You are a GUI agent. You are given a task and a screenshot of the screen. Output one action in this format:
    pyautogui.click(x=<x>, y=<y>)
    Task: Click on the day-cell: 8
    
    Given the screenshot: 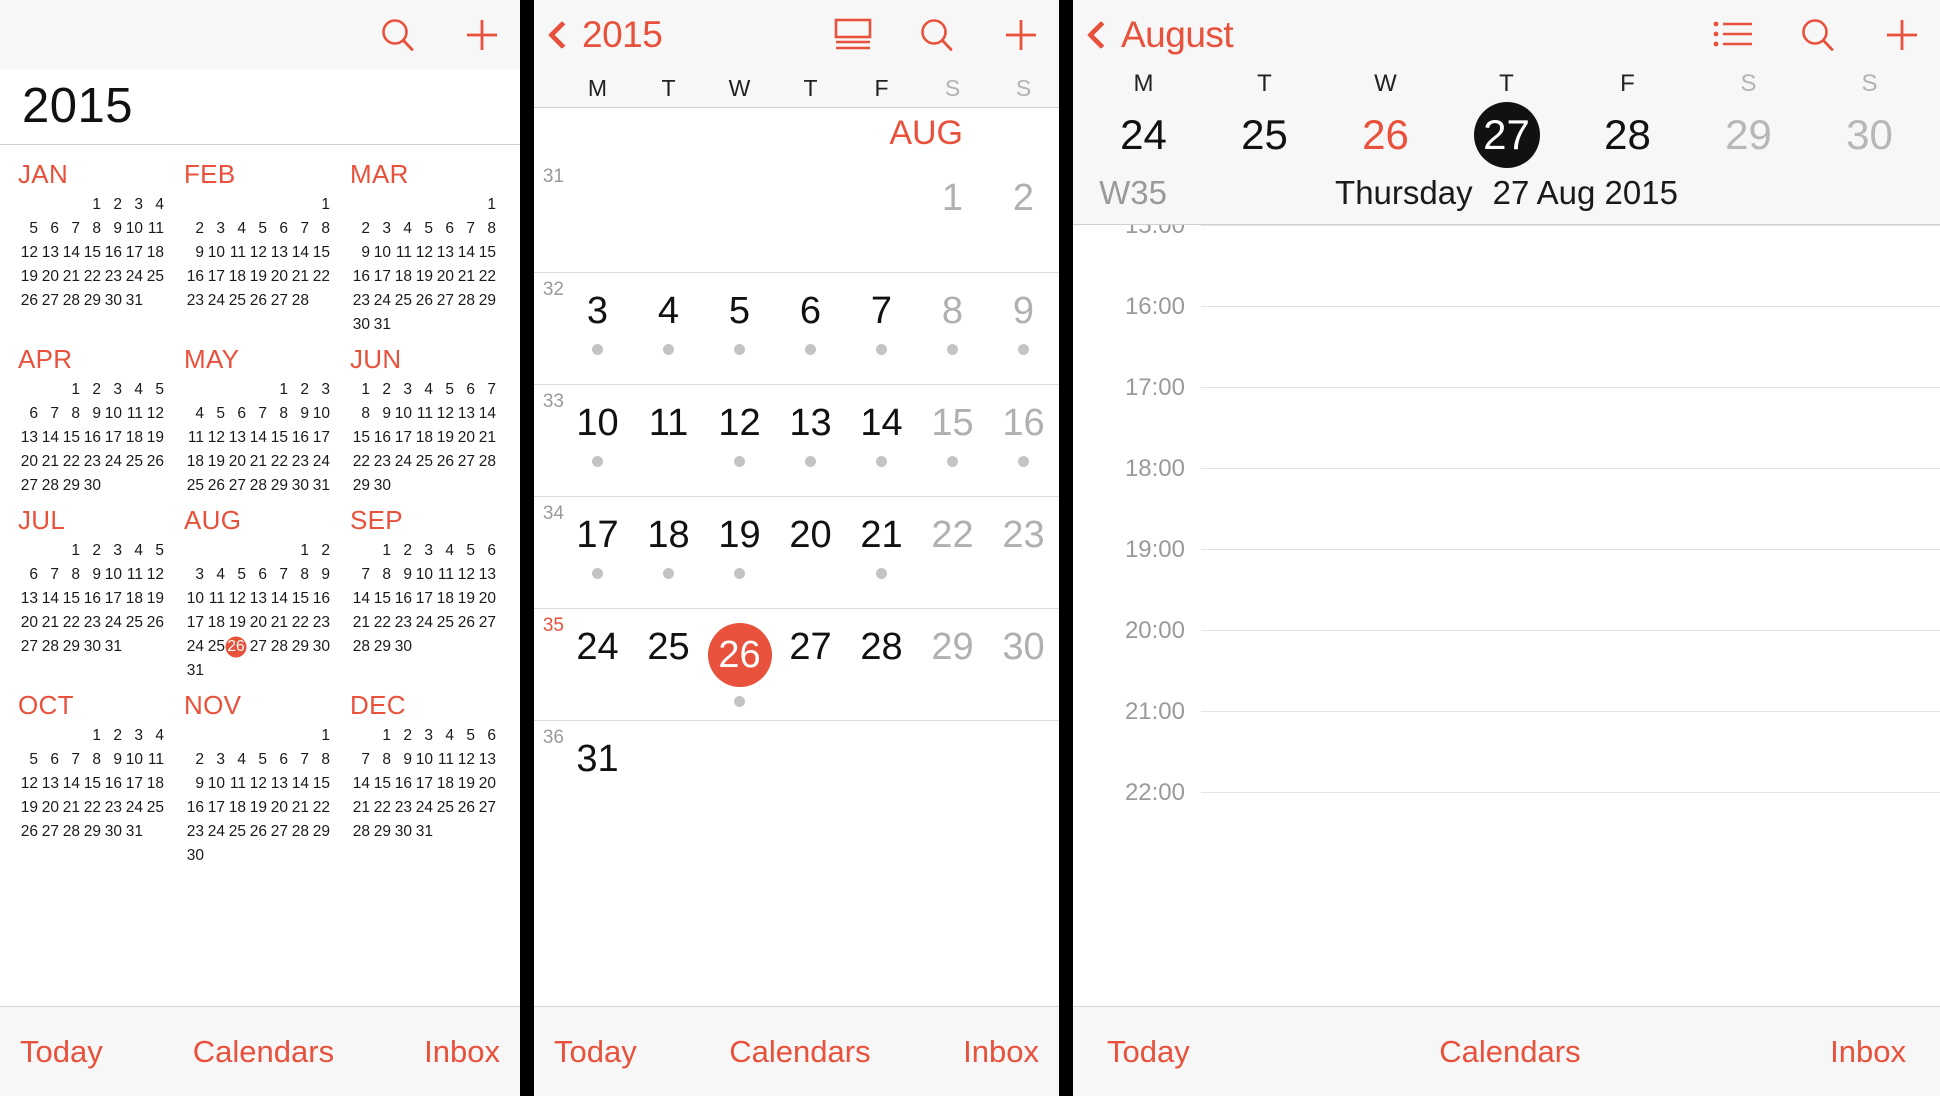 What is the action you would take?
    pyautogui.click(x=952, y=328)
    